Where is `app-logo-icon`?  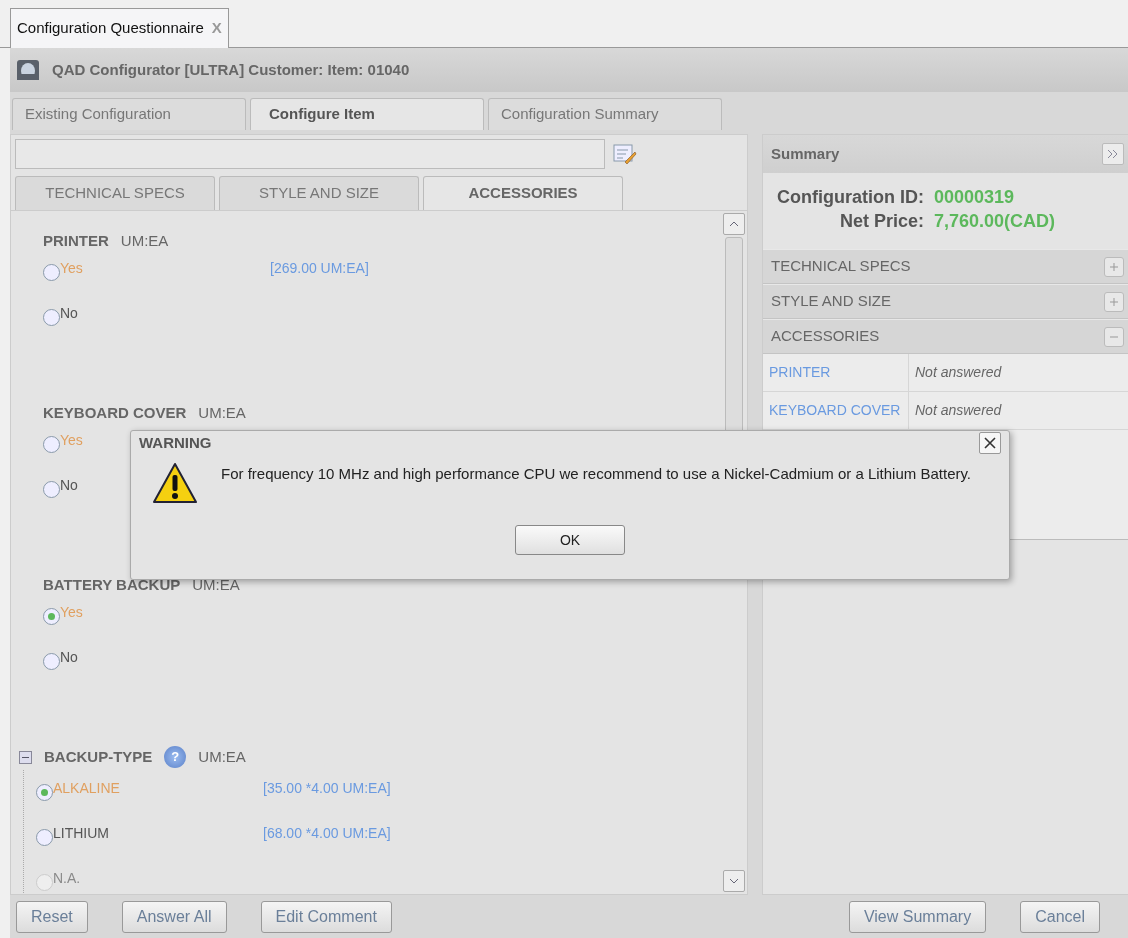
app-logo-icon is located at coordinates (28, 70).